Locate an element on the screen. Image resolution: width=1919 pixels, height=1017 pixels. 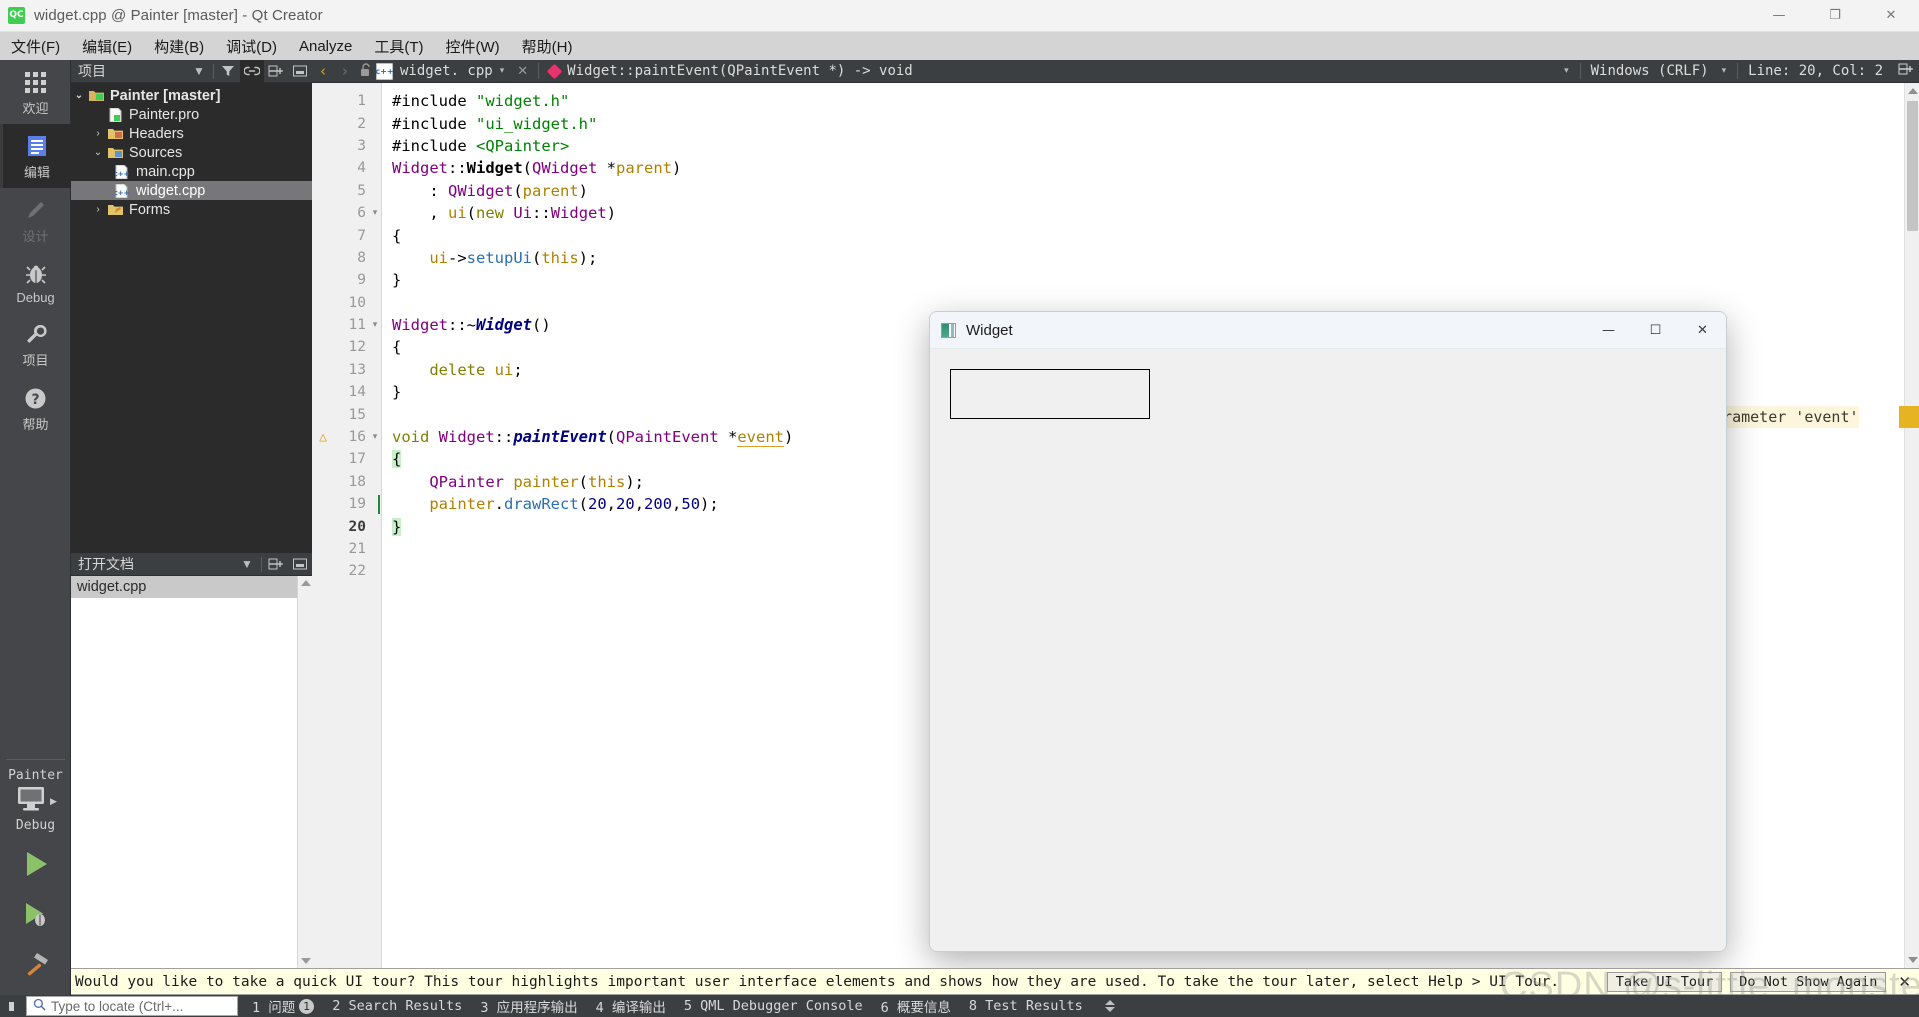
mode-debug: Debug is located at coordinates (35, 282).